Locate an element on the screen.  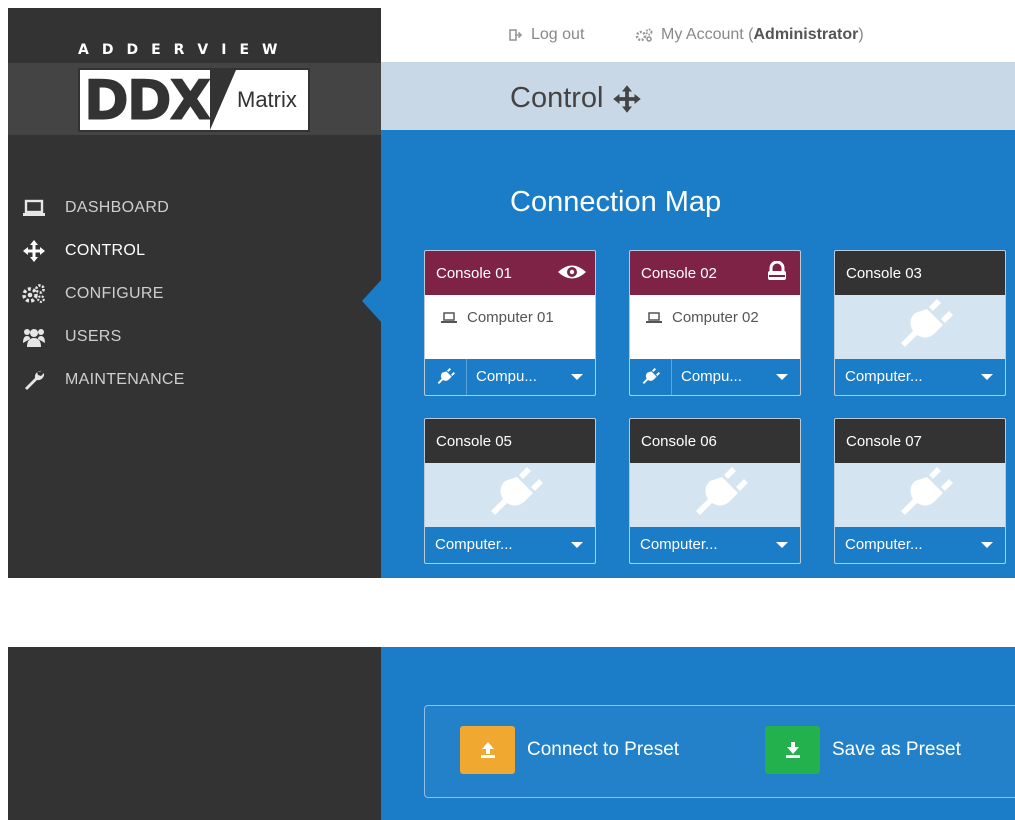
lock-icon is located at coordinates (777, 272).